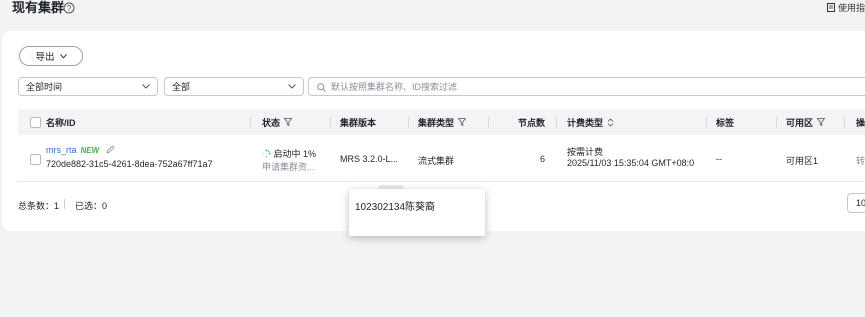 The width and height of the screenshot is (865, 317). I want to click on column-nodes: 节点数, so click(531, 122).